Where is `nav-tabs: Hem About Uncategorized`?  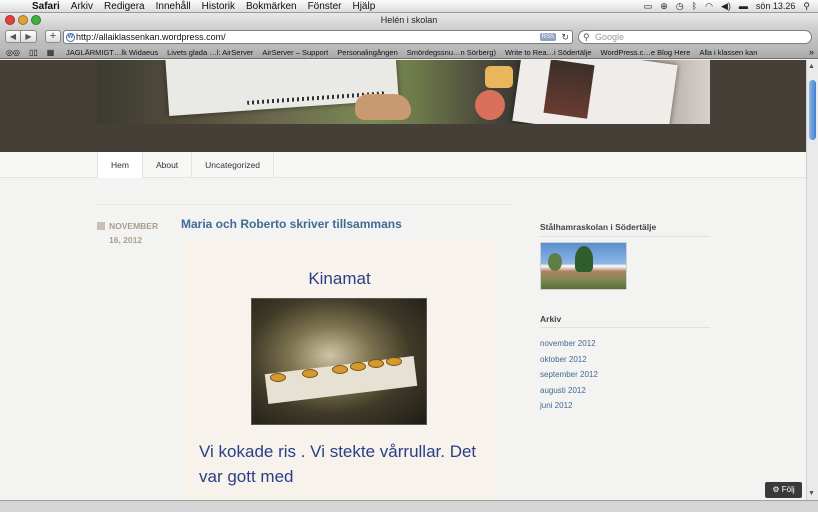
nav-tabs: Hem About Uncategorized is located at coordinates (185, 165).